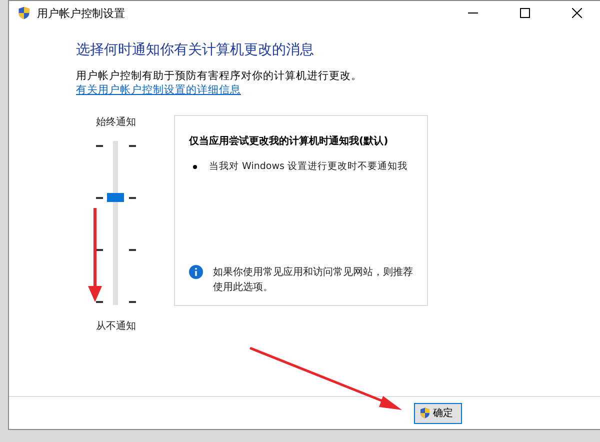  What do you see at coordinates (195, 167) in the screenshot?
I see `bullet-icon` at bounding box center [195, 167].